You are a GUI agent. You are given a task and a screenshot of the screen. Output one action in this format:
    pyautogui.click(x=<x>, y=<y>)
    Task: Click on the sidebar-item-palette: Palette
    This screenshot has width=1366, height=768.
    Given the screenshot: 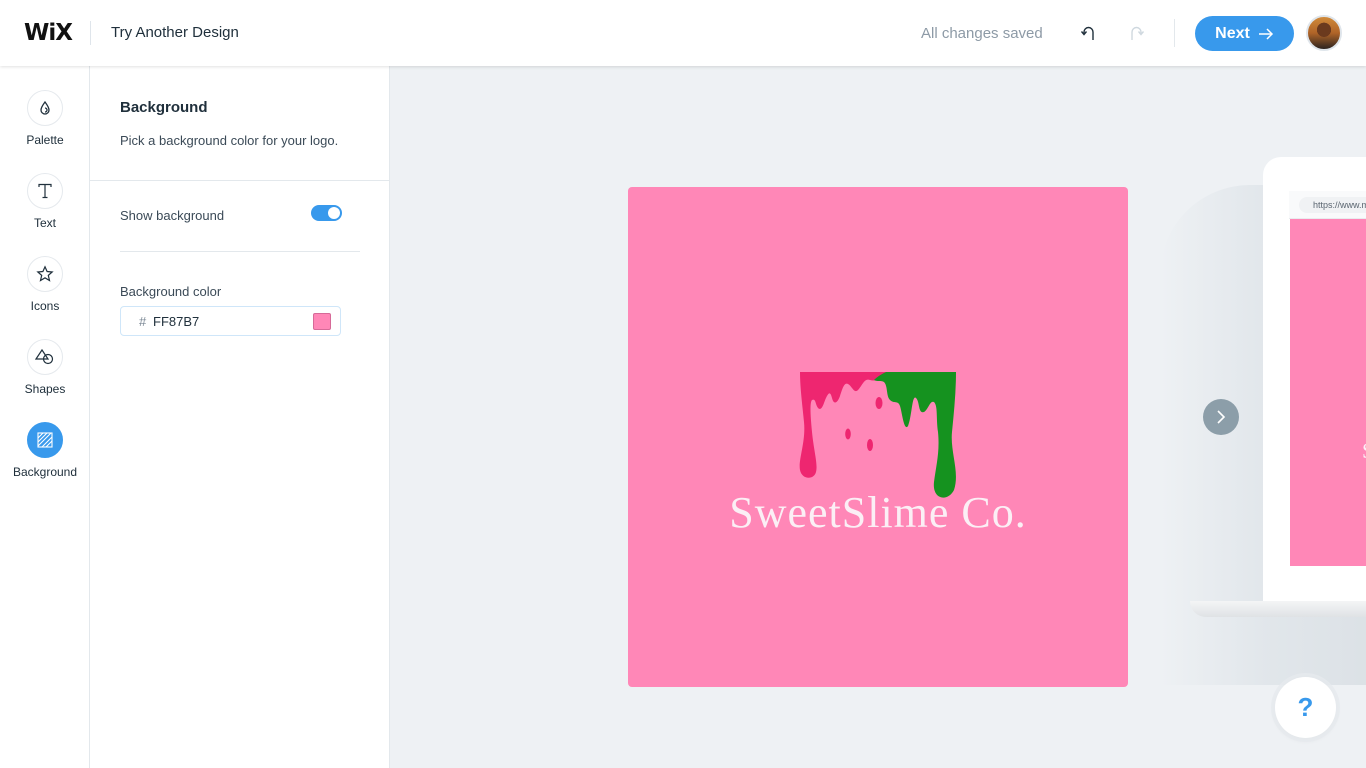 What is the action you would take?
    pyautogui.click(x=45, y=118)
    